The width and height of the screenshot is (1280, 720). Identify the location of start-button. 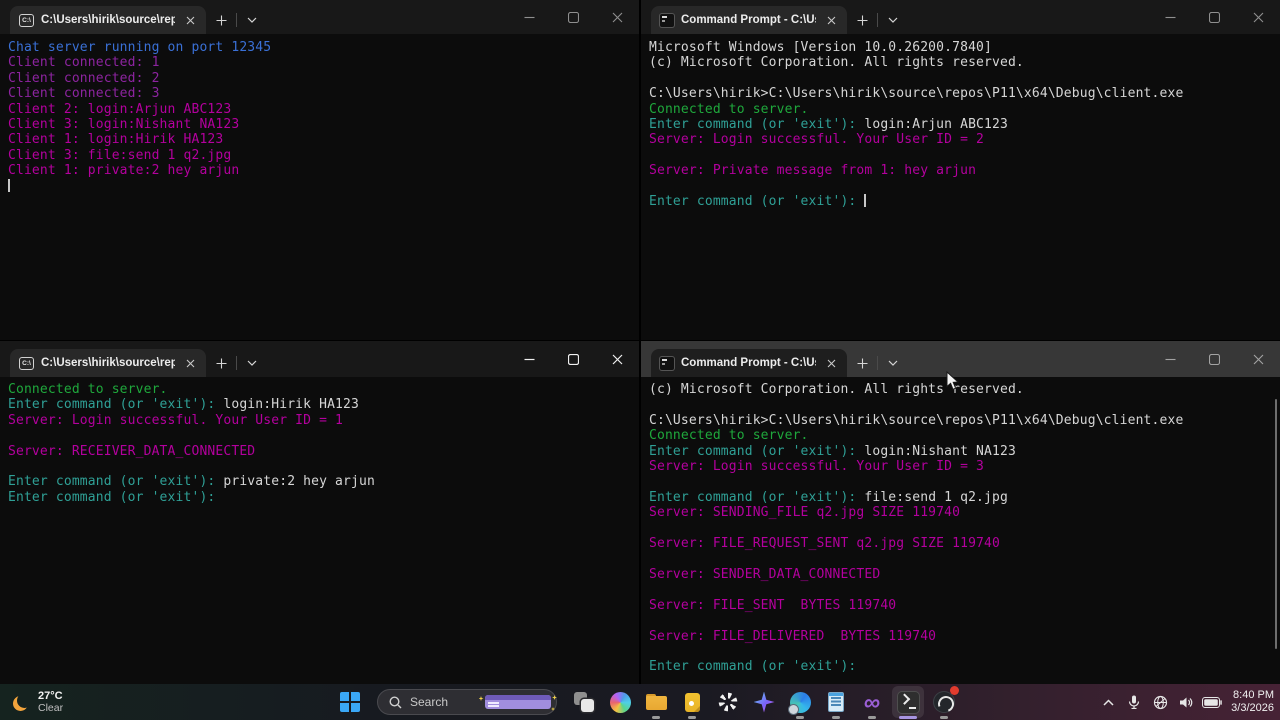
(350, 702).